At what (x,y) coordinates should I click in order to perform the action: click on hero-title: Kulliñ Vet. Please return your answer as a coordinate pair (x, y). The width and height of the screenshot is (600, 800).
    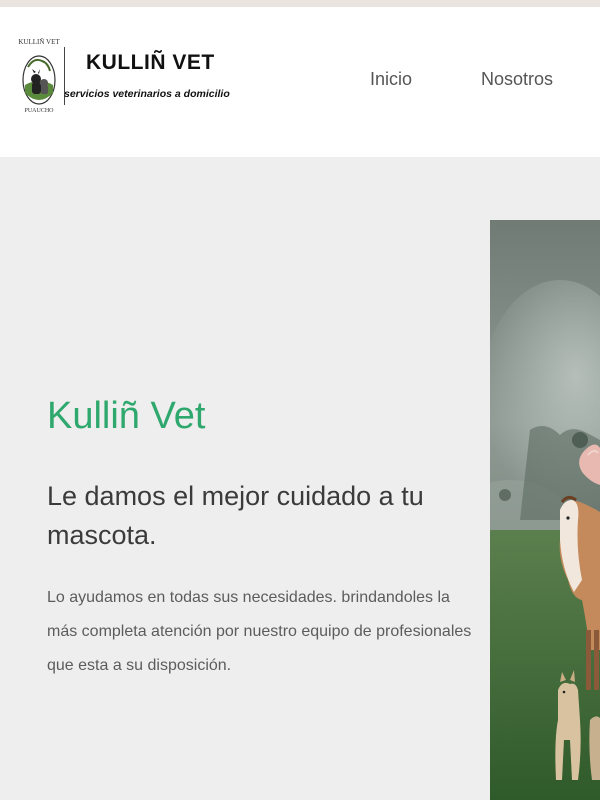
    Looking at the image, I should click on (126, 416).